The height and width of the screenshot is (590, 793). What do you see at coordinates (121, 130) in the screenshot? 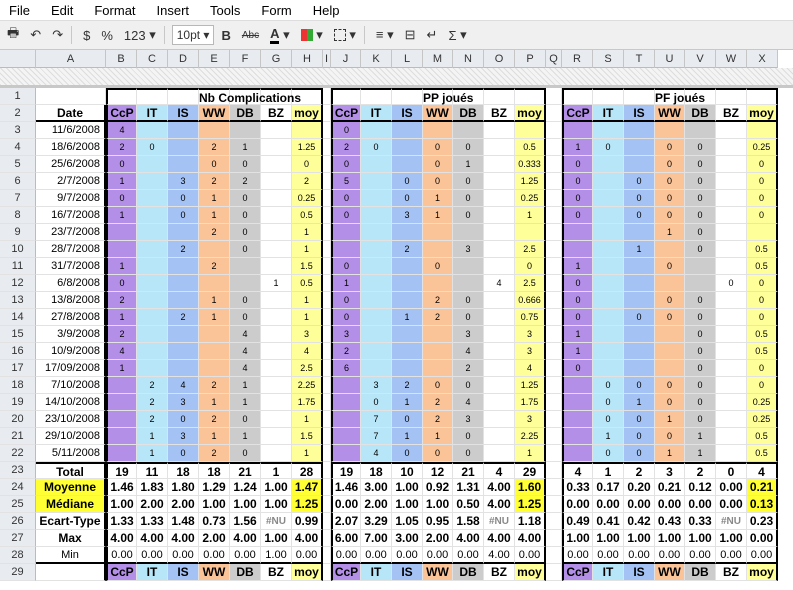
I see `data-cell: 4` at bounding box center [121, 130].